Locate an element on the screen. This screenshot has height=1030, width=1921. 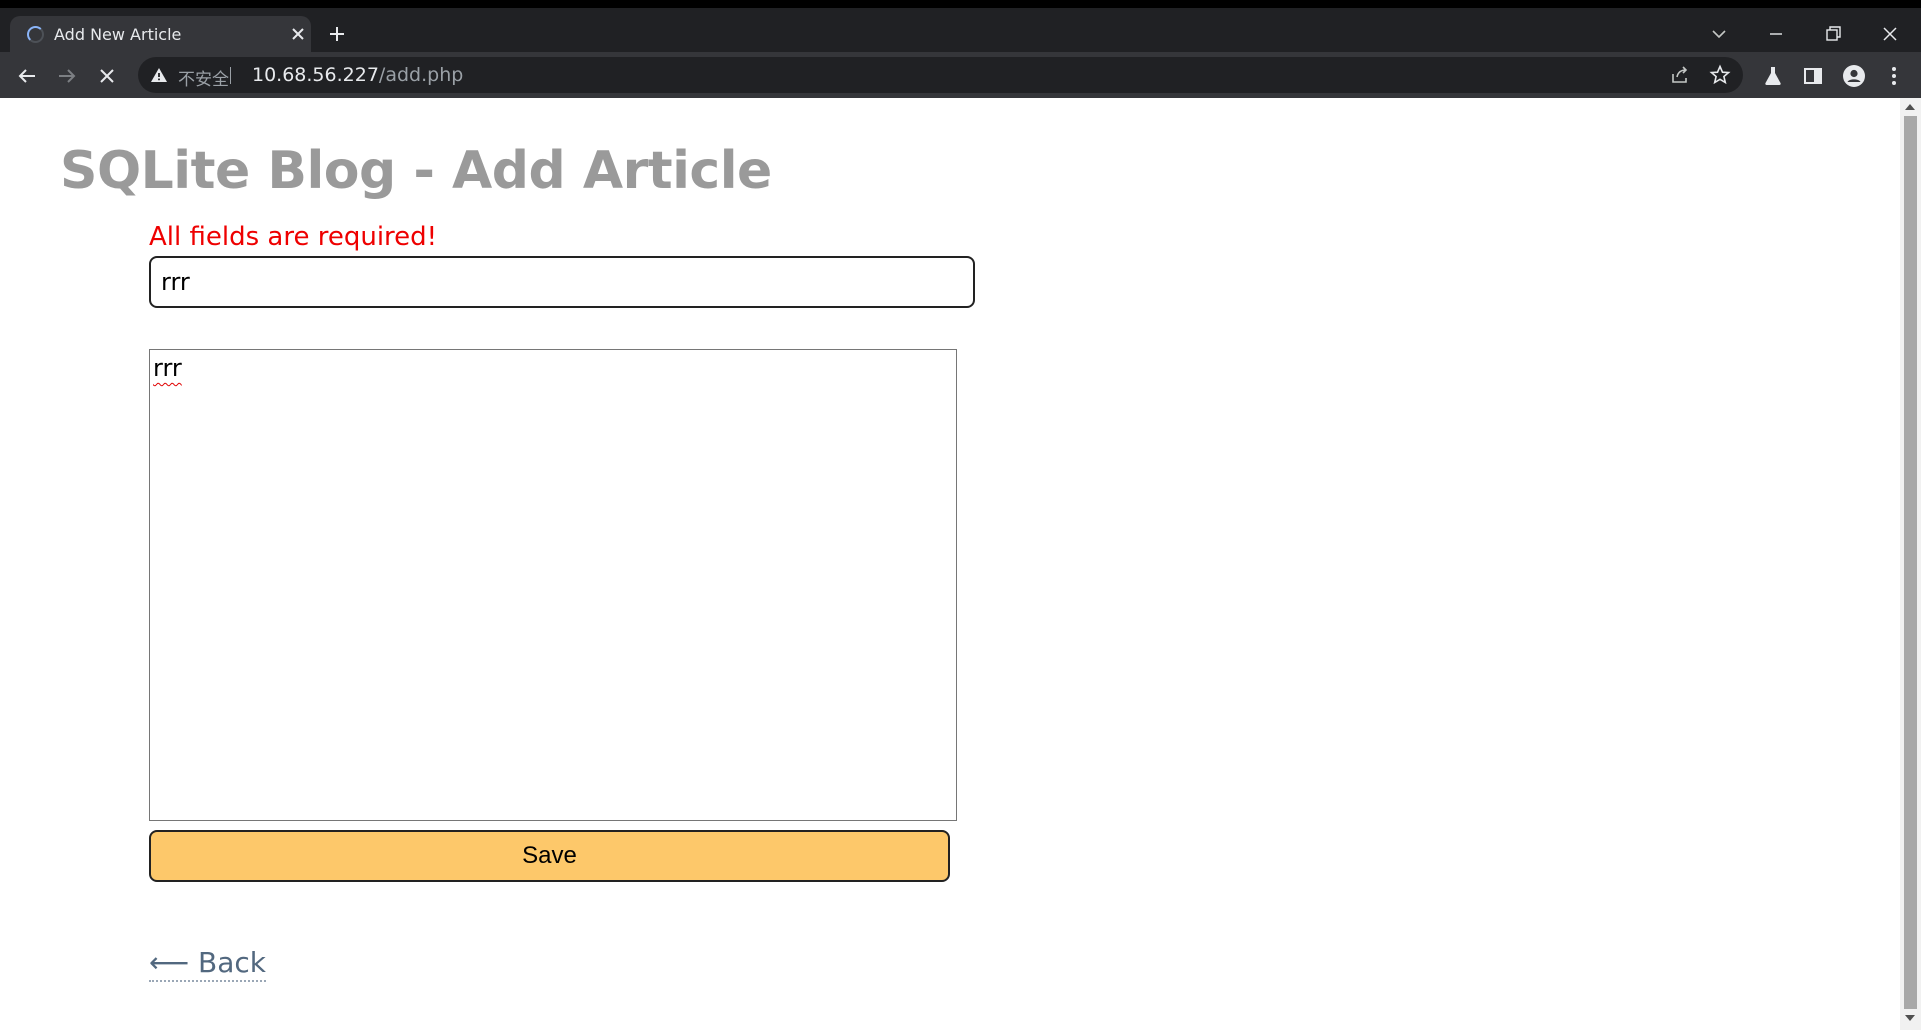
address-separator is located at coordinates (230, 75).